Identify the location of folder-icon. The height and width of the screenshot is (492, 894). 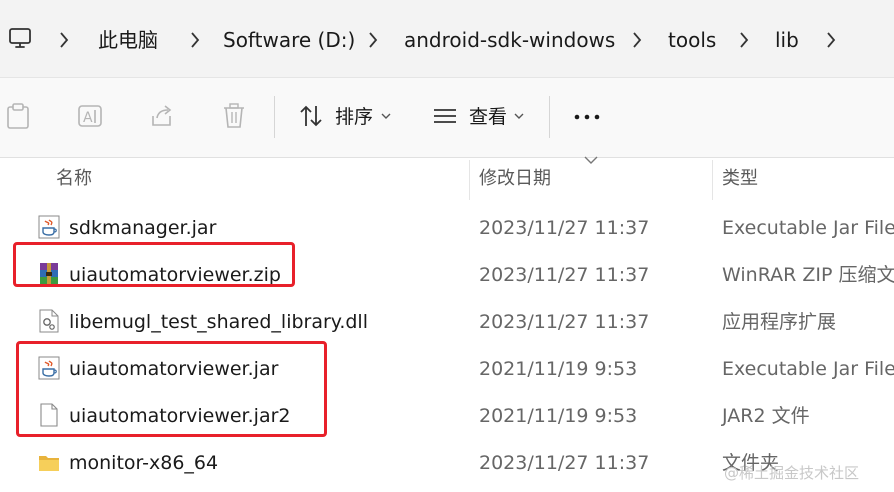
(49, 463).